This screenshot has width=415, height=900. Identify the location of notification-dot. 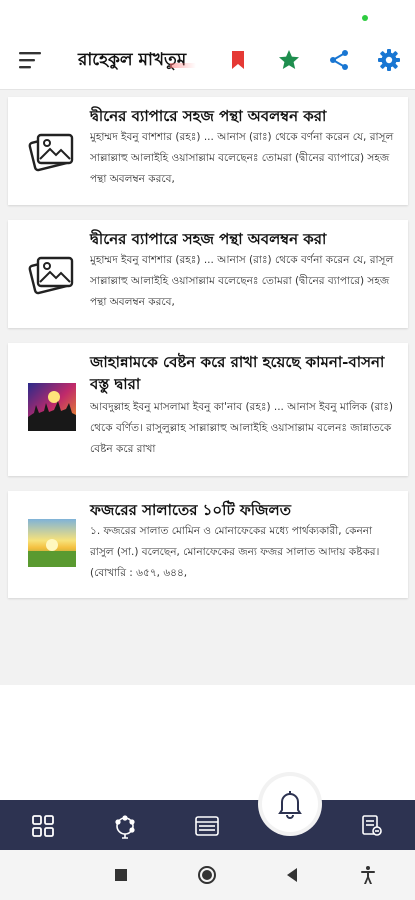
(365, 18).